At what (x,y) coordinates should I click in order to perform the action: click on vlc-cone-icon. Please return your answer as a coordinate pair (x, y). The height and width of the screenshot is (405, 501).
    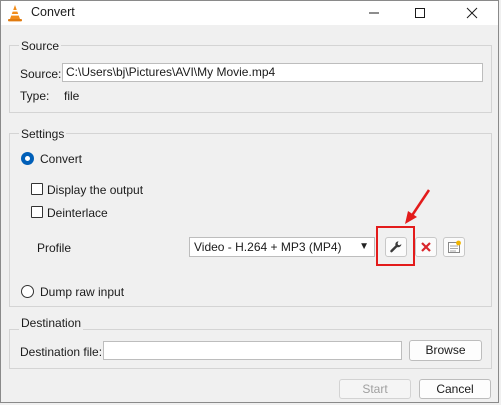
    Looking at the image, I should click on (15, 13).